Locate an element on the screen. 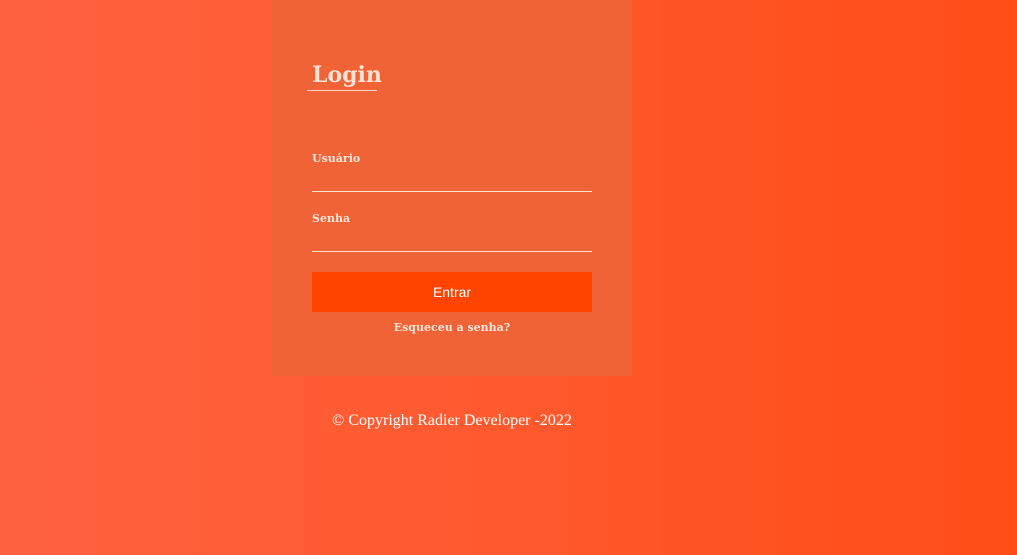 This screenshot has width=1017, height=555. footer-copyright: © Copyright Radier Developer -2022 is located at coordinates (452, 420).